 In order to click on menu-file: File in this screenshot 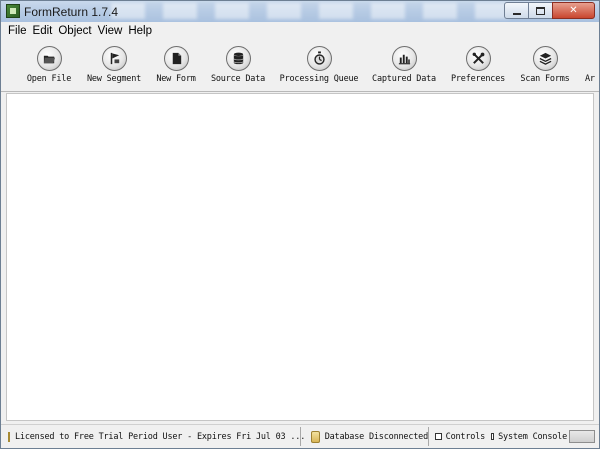, I will do `click(17, 31)`.